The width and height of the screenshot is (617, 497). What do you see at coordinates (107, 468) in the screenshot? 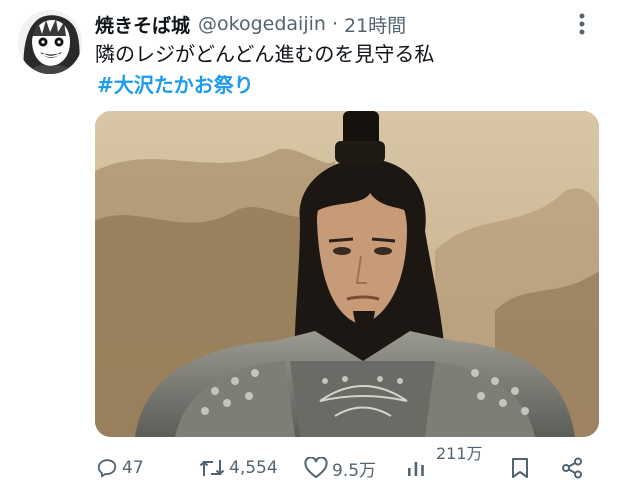
I see `reply-icon` at bounding box center [107, 468].